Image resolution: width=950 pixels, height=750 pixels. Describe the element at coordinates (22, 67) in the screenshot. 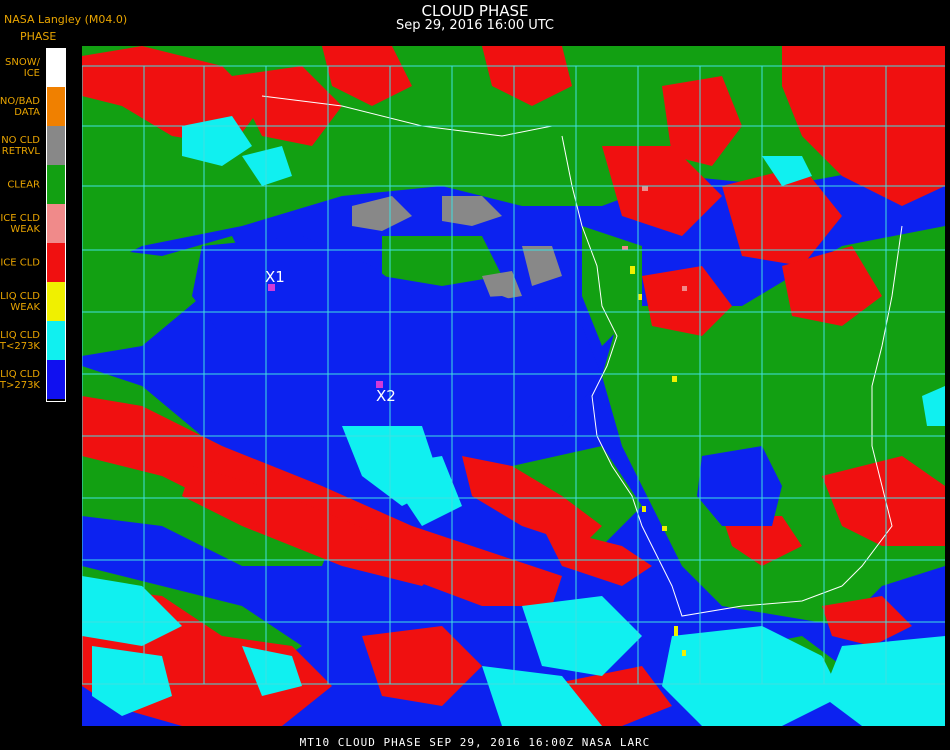

I see `legend-label: SNOW/ ICE` at that location.